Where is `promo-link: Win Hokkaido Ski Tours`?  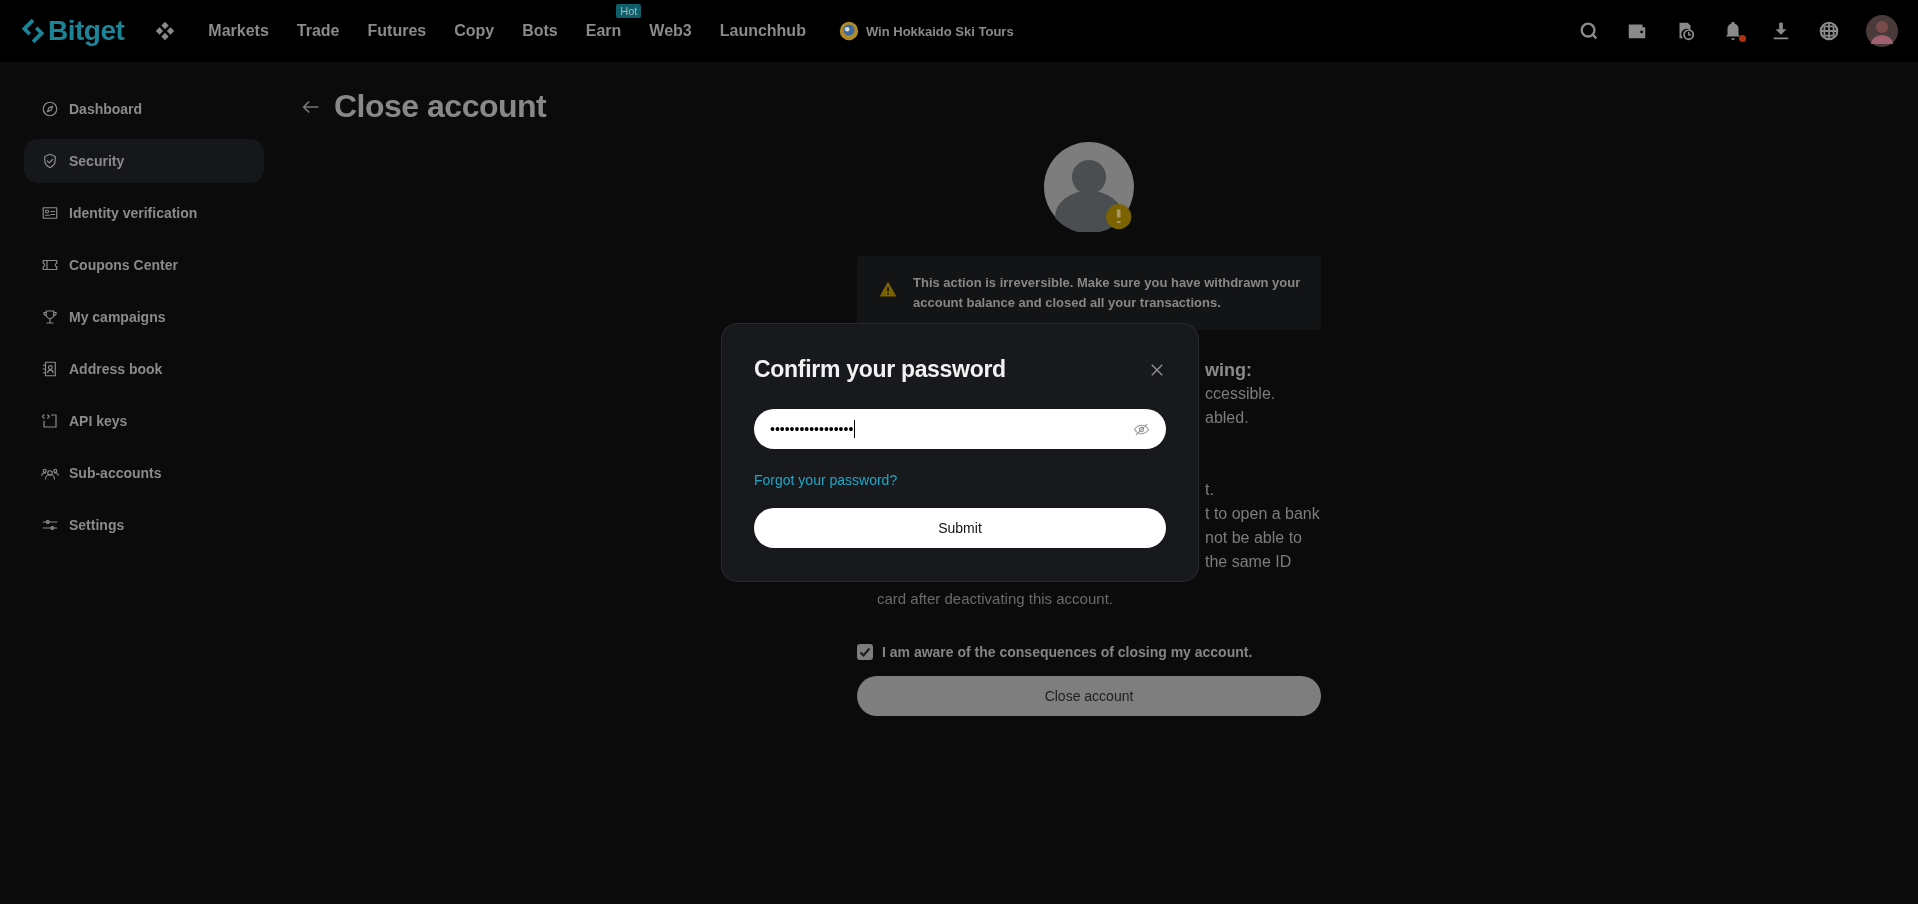 promo-link: Win Hokkaido Ski Tours is located at coordinates (939, 31).